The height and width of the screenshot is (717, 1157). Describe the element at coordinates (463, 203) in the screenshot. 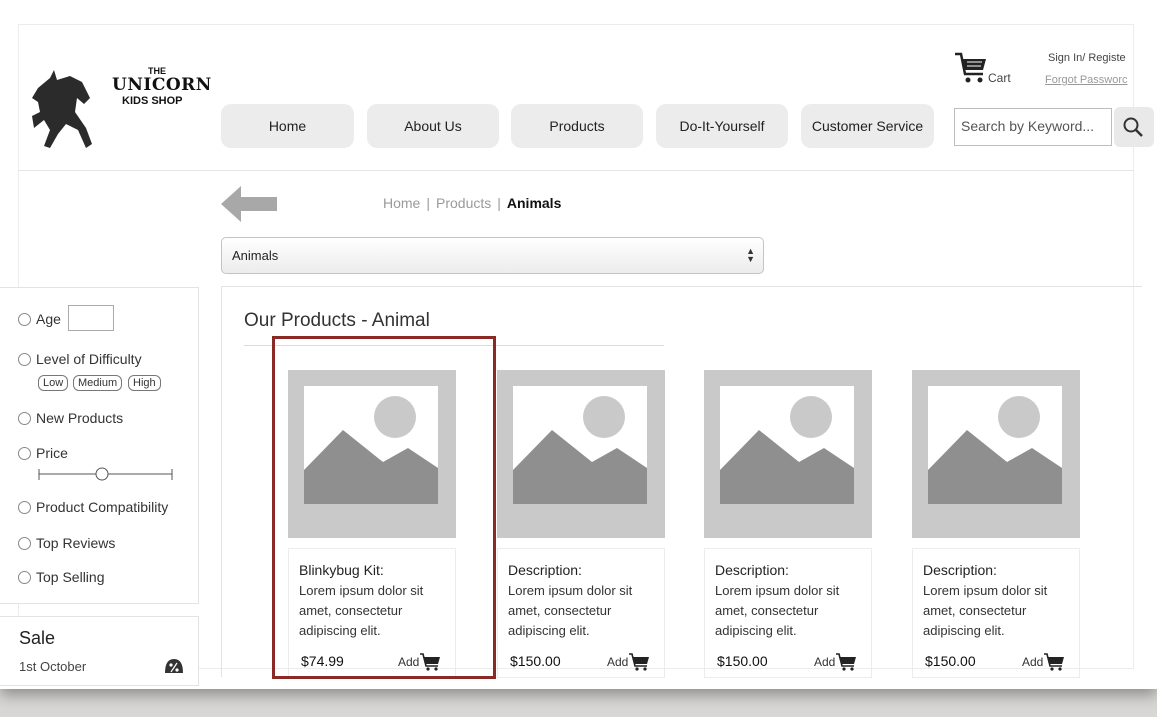

I see `breadcrumb-products: Products` at that location.